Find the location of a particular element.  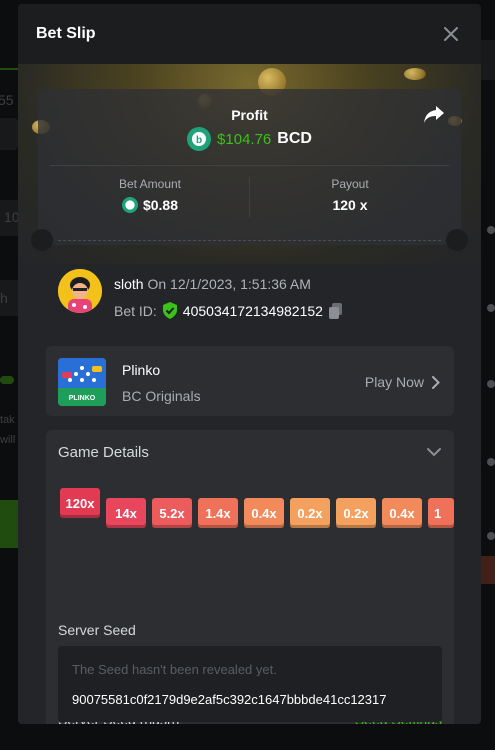

svg-text: b is located at coordinates (199, 140).